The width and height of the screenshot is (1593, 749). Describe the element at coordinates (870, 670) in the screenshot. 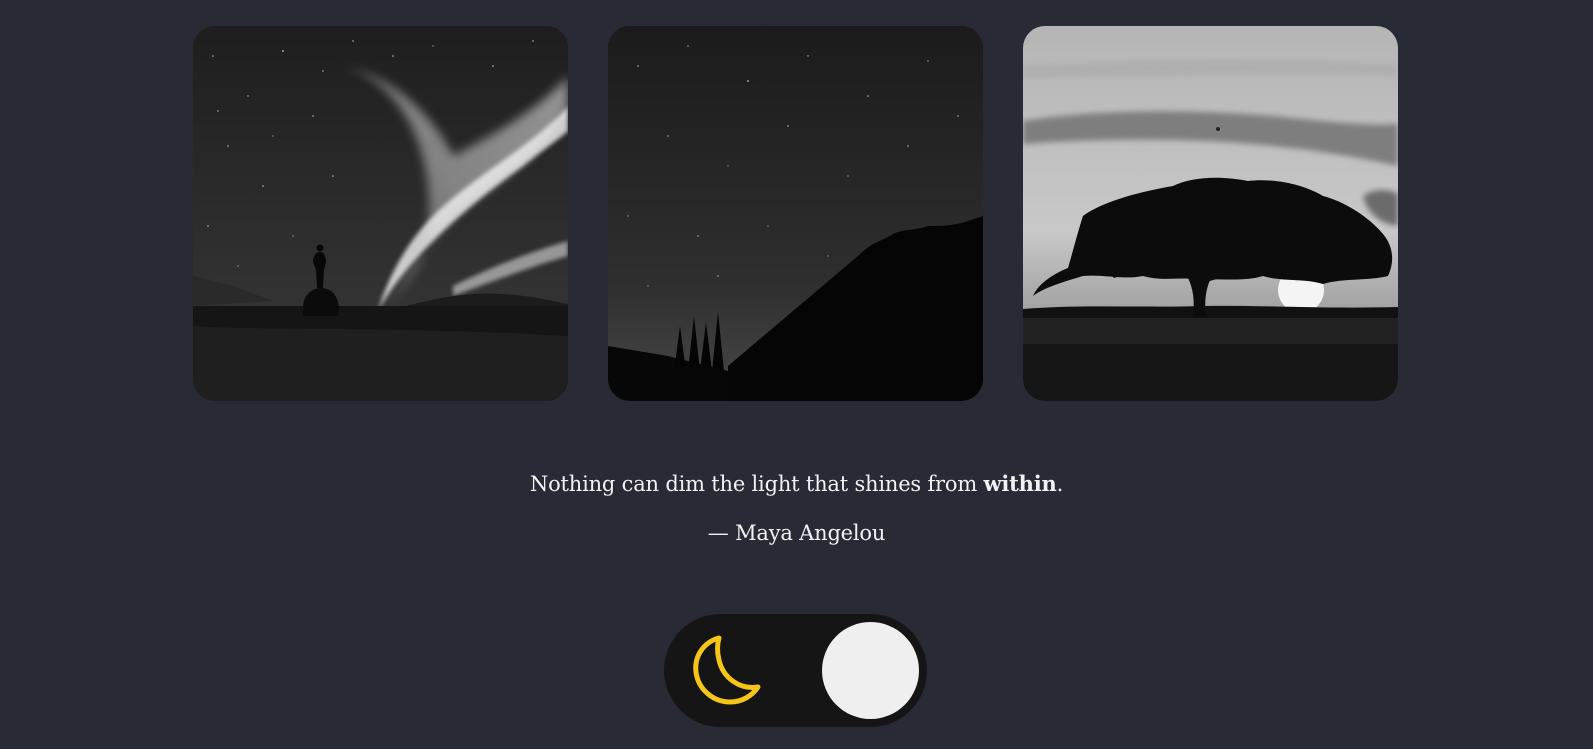

I see `toggle-knob` at that location.